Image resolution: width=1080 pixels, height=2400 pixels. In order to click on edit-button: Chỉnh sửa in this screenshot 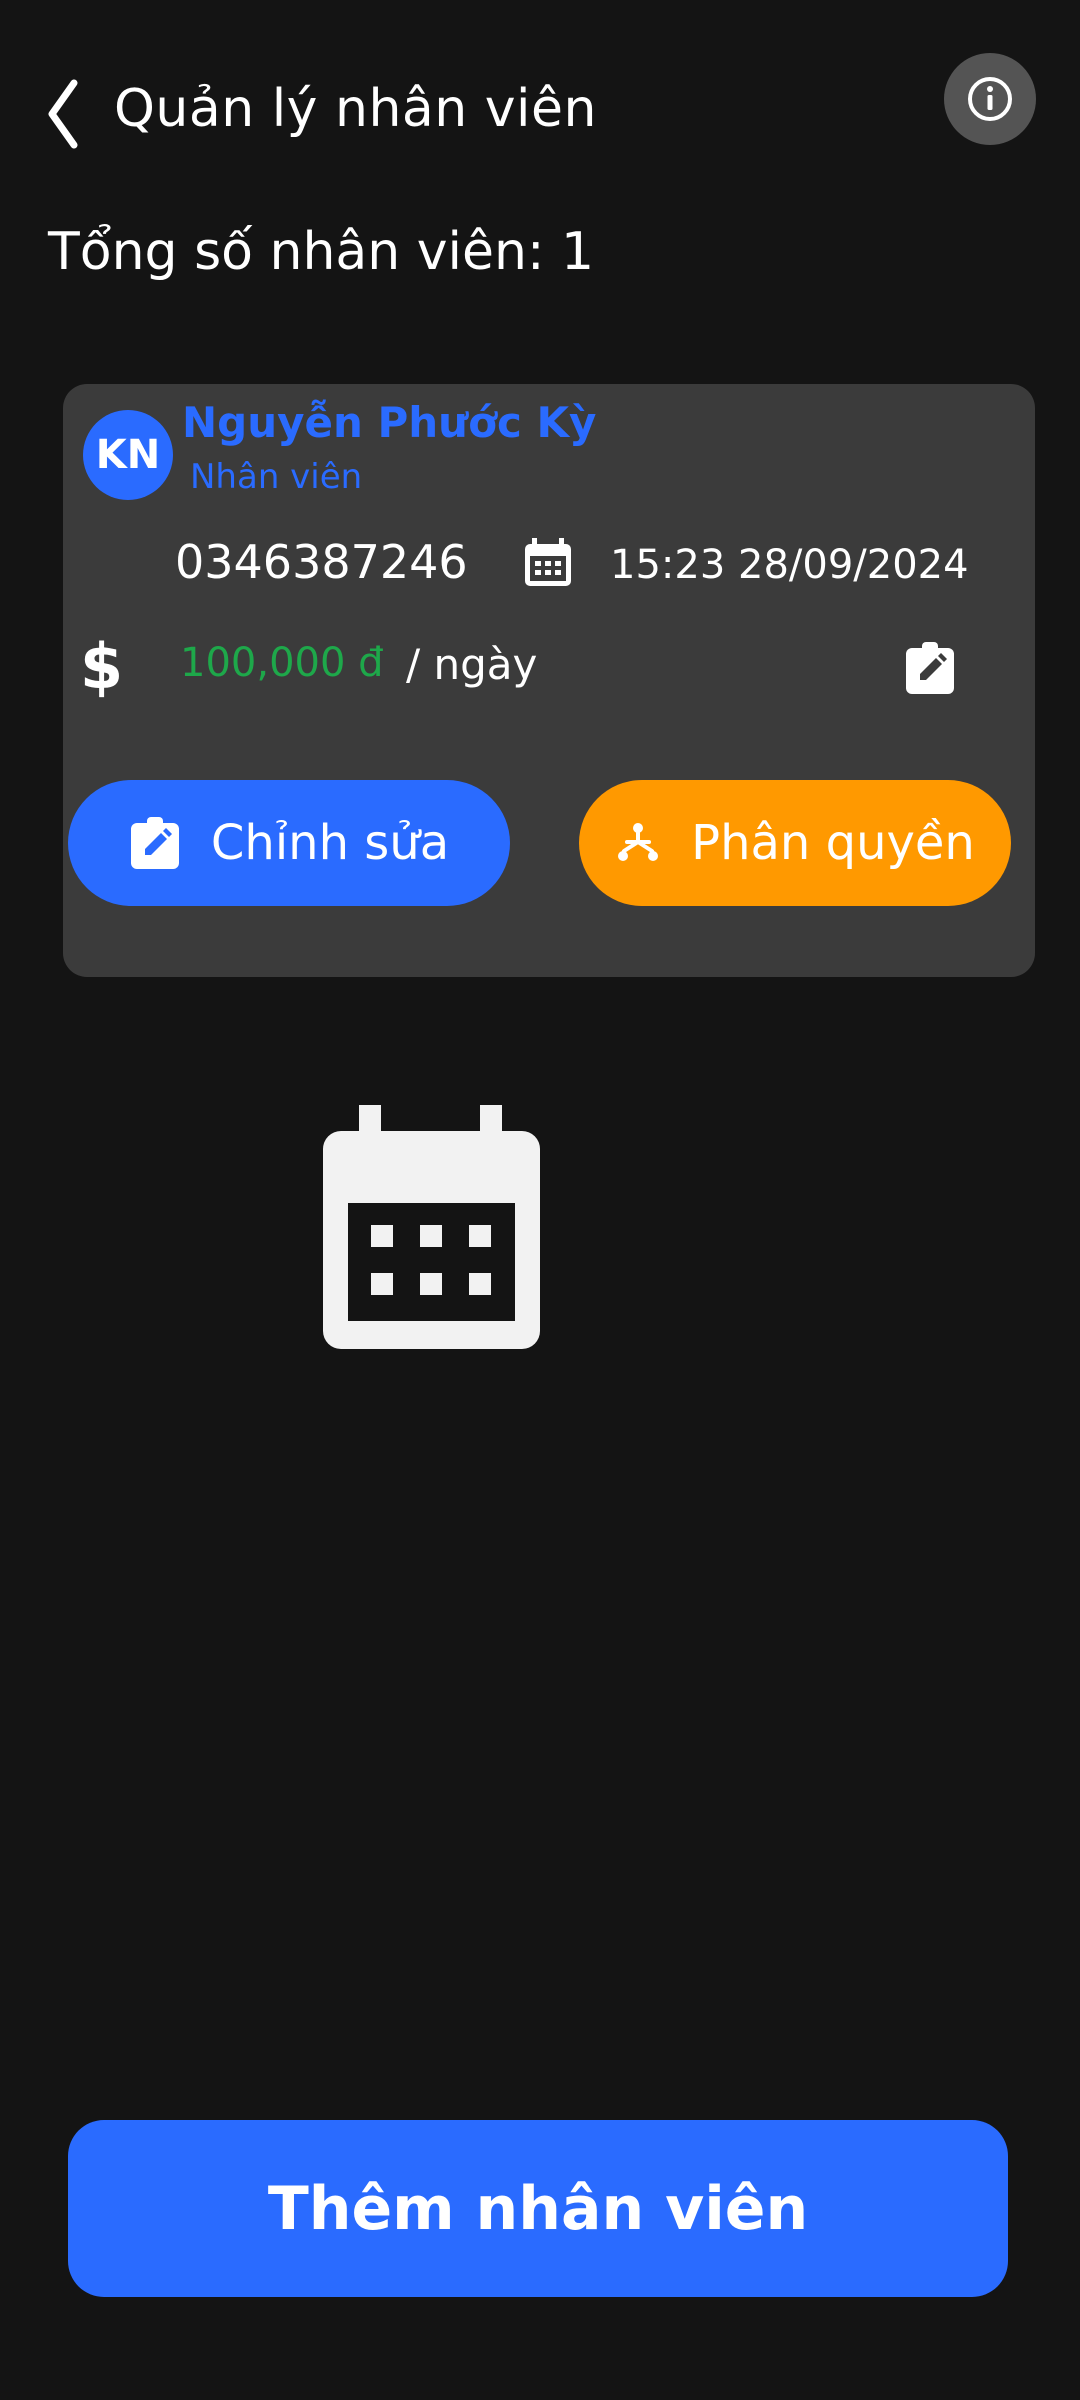, I will do `click(289, 843)`.